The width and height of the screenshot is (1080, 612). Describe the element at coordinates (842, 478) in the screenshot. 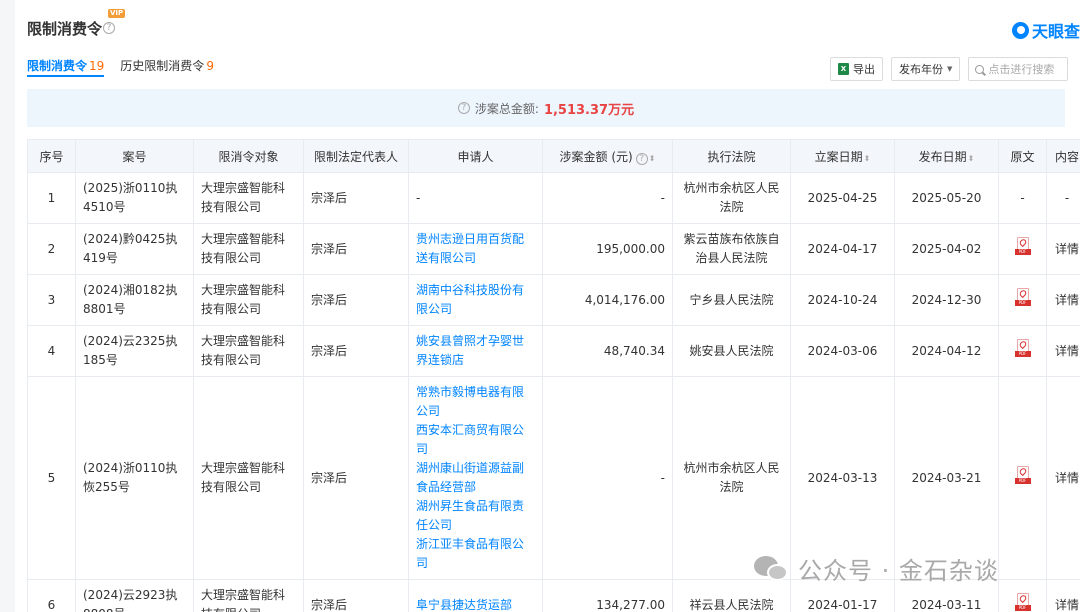

I see `filing-date: 2024-03-13` at that location.